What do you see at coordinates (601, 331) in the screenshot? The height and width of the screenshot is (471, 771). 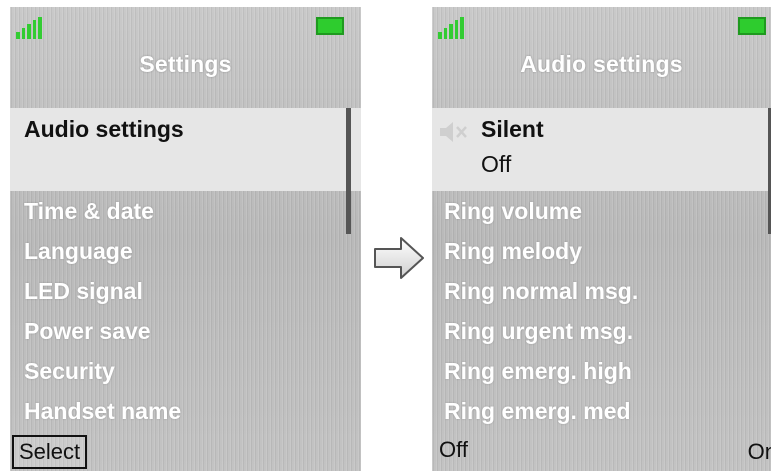 I see `menu-item-ring-urgent-msg: Ring urgent msg.` at bounding box center [601, 331].